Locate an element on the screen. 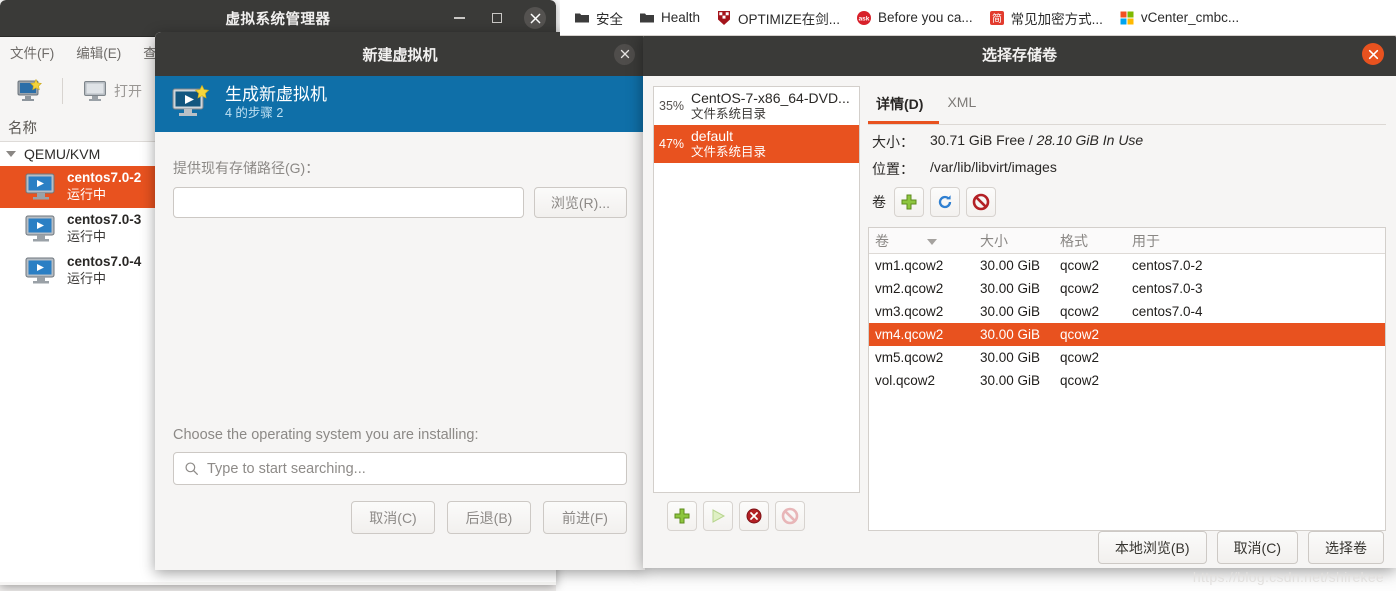 The image size is (1396, 591). storage-pool-item: 47% default 文件系统目录 is located at coordinates (756, 144).